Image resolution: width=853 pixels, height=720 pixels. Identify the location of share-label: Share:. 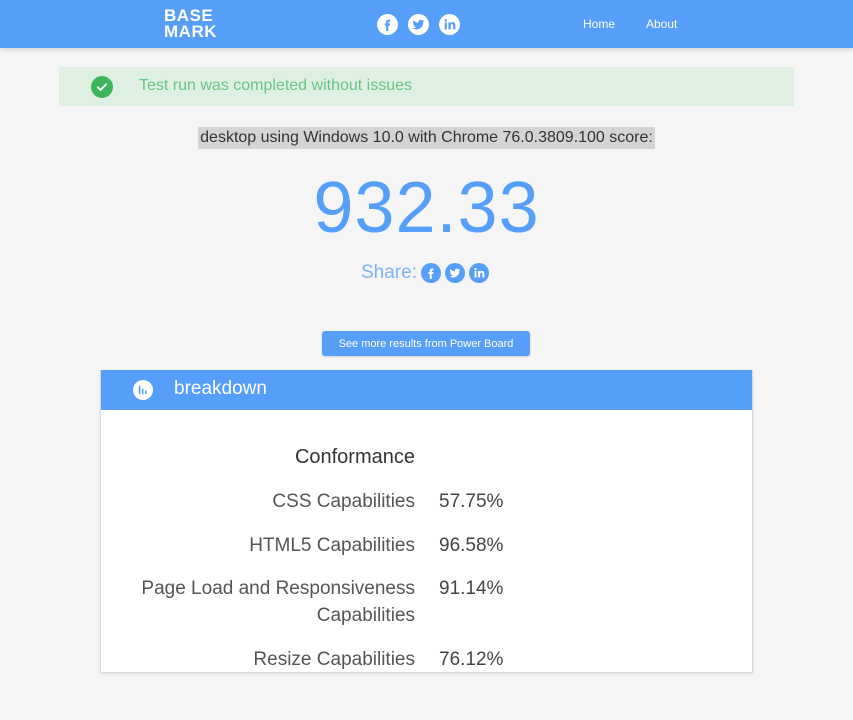
(389, 272).